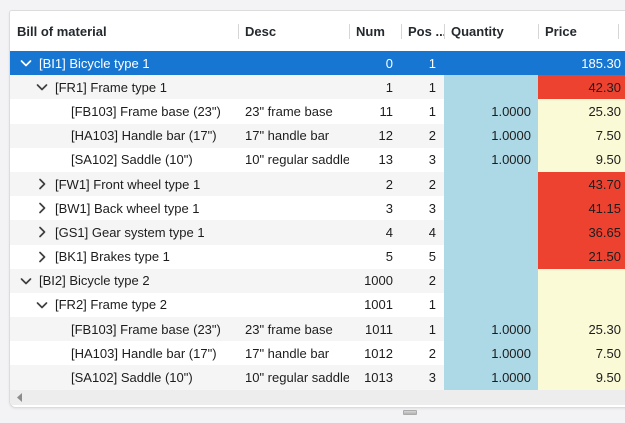  Describe the element at coordinates (375, 136) in the screenshot. I see `num-cell: 12` at that location.